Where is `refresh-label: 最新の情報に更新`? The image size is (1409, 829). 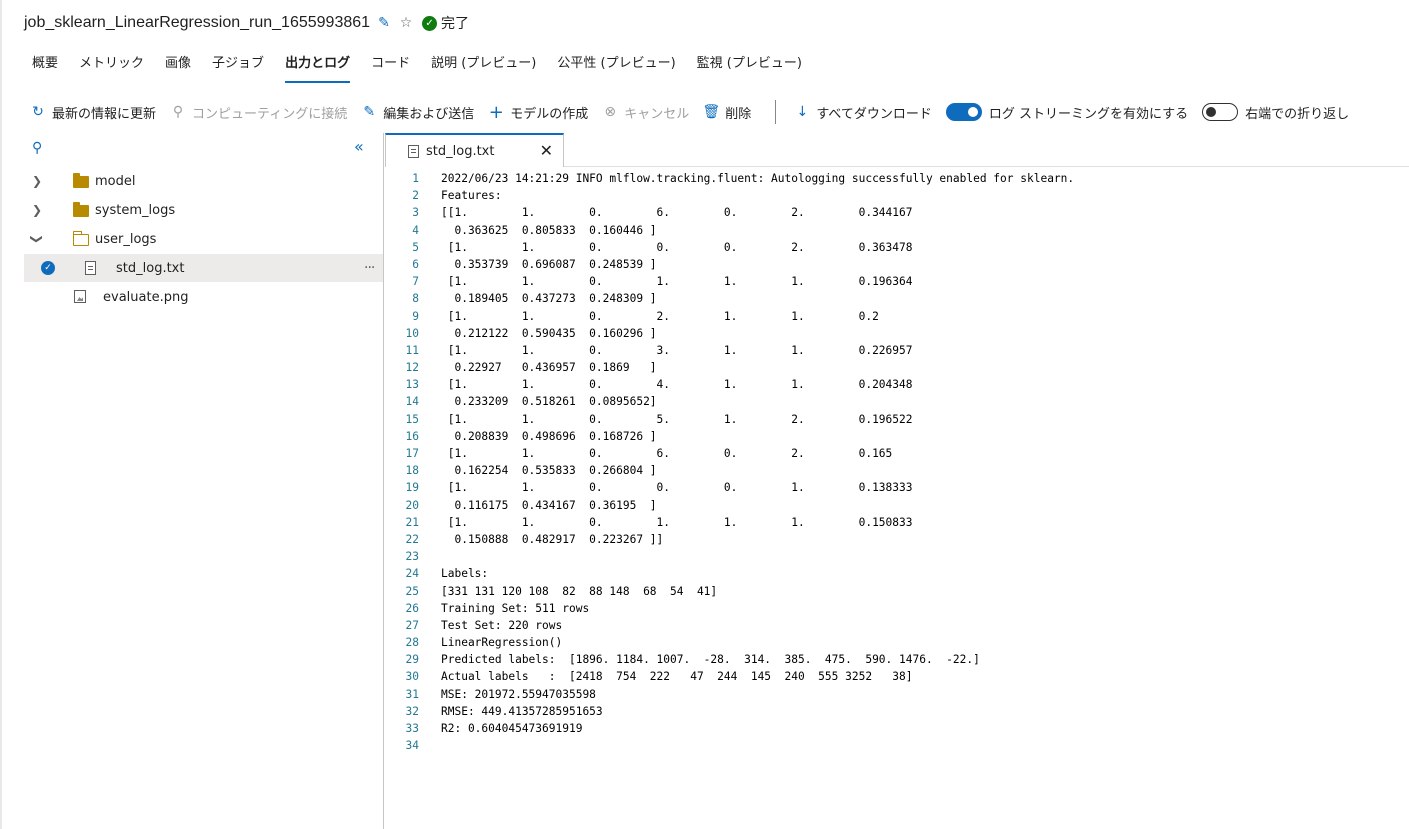
refresh-label: 最新の情報に更新 is located at coordinates (104, 114).